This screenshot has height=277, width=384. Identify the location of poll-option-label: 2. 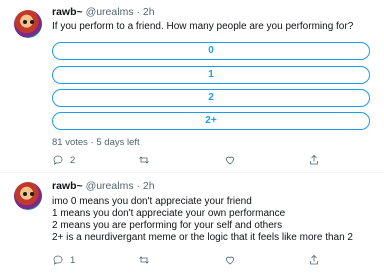
(211, 97).